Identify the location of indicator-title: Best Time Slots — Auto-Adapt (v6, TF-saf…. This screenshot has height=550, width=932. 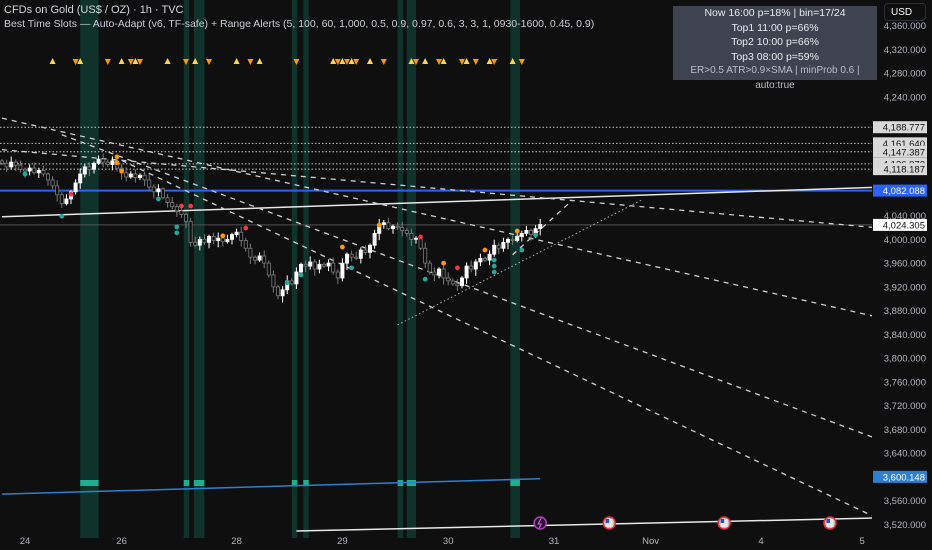
(299, 24).